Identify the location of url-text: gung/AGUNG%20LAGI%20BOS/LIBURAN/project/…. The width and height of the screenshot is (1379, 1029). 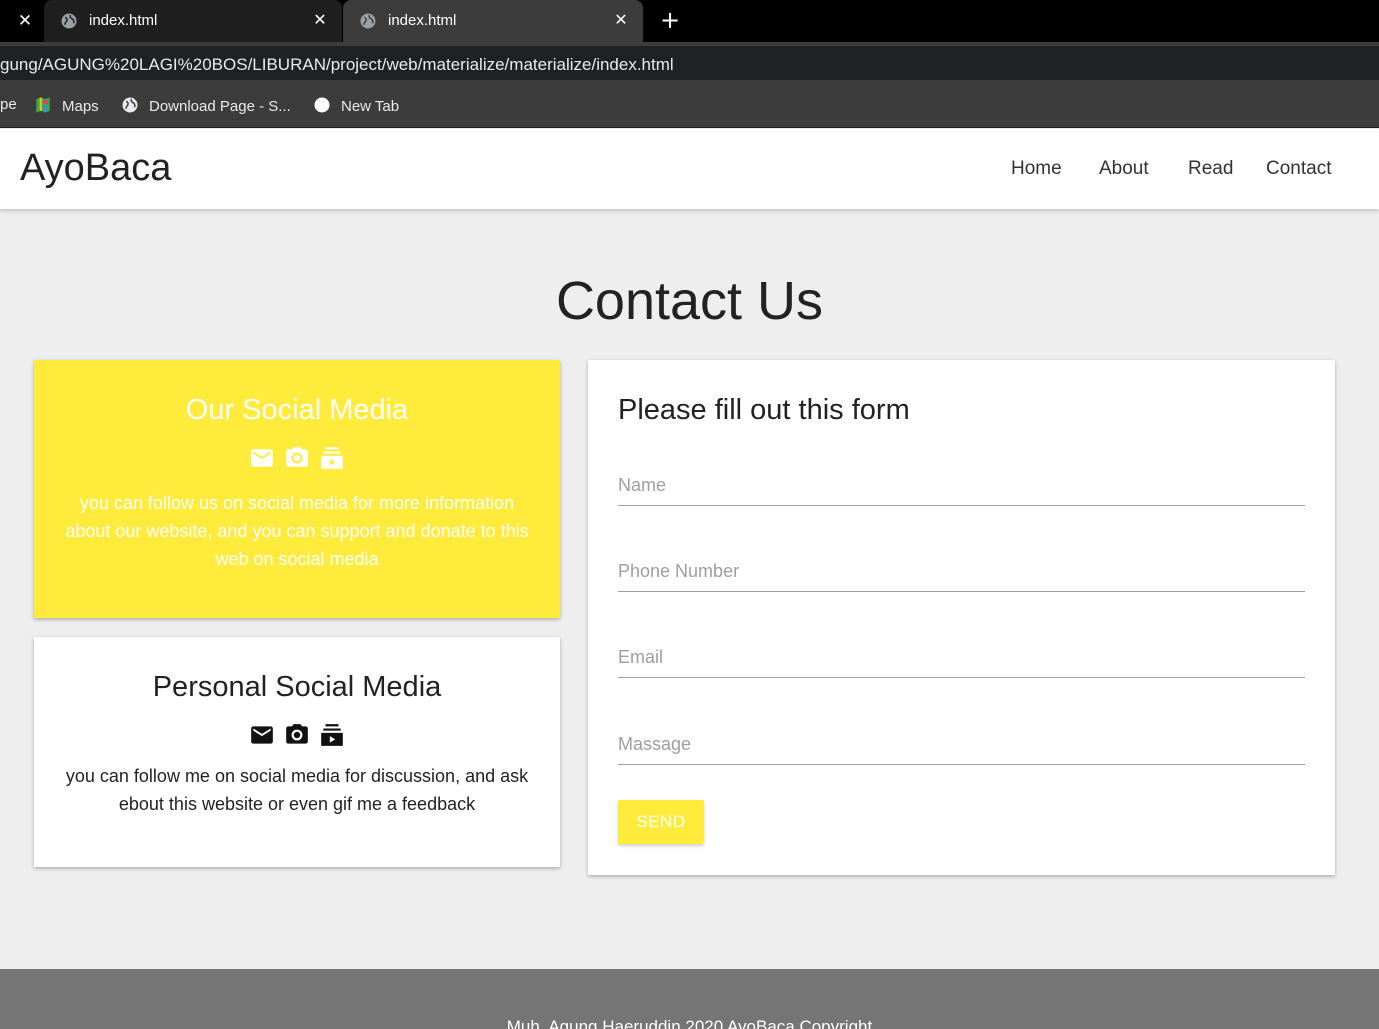
(337, 64).